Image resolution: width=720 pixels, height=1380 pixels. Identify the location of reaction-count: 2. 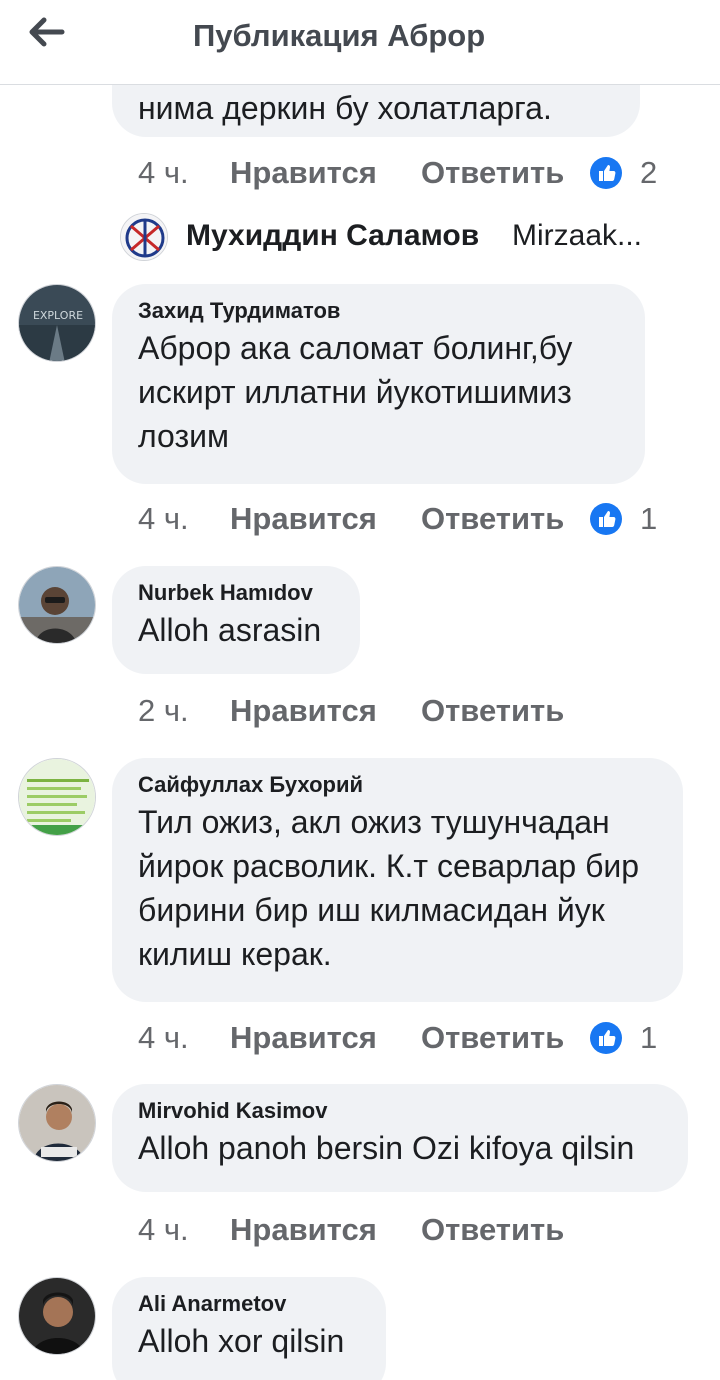
(649, 172).